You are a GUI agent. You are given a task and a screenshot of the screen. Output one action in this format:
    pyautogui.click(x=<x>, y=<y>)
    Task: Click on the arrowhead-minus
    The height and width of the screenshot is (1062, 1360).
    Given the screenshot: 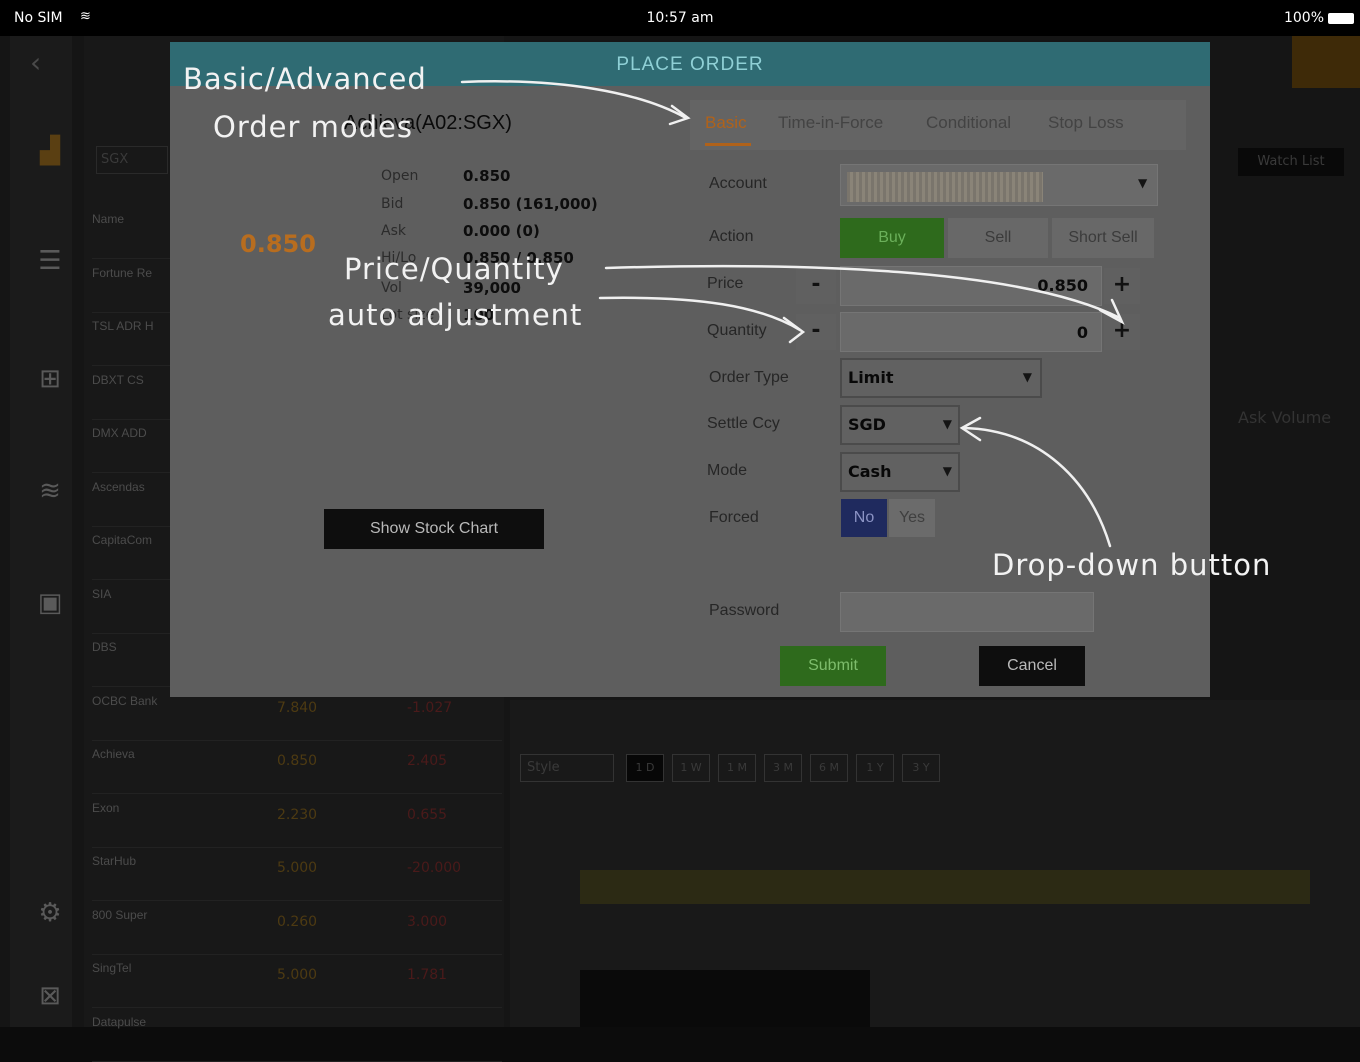 What is the action you would take?
    pyautogui.click(x=794, y=330)
    